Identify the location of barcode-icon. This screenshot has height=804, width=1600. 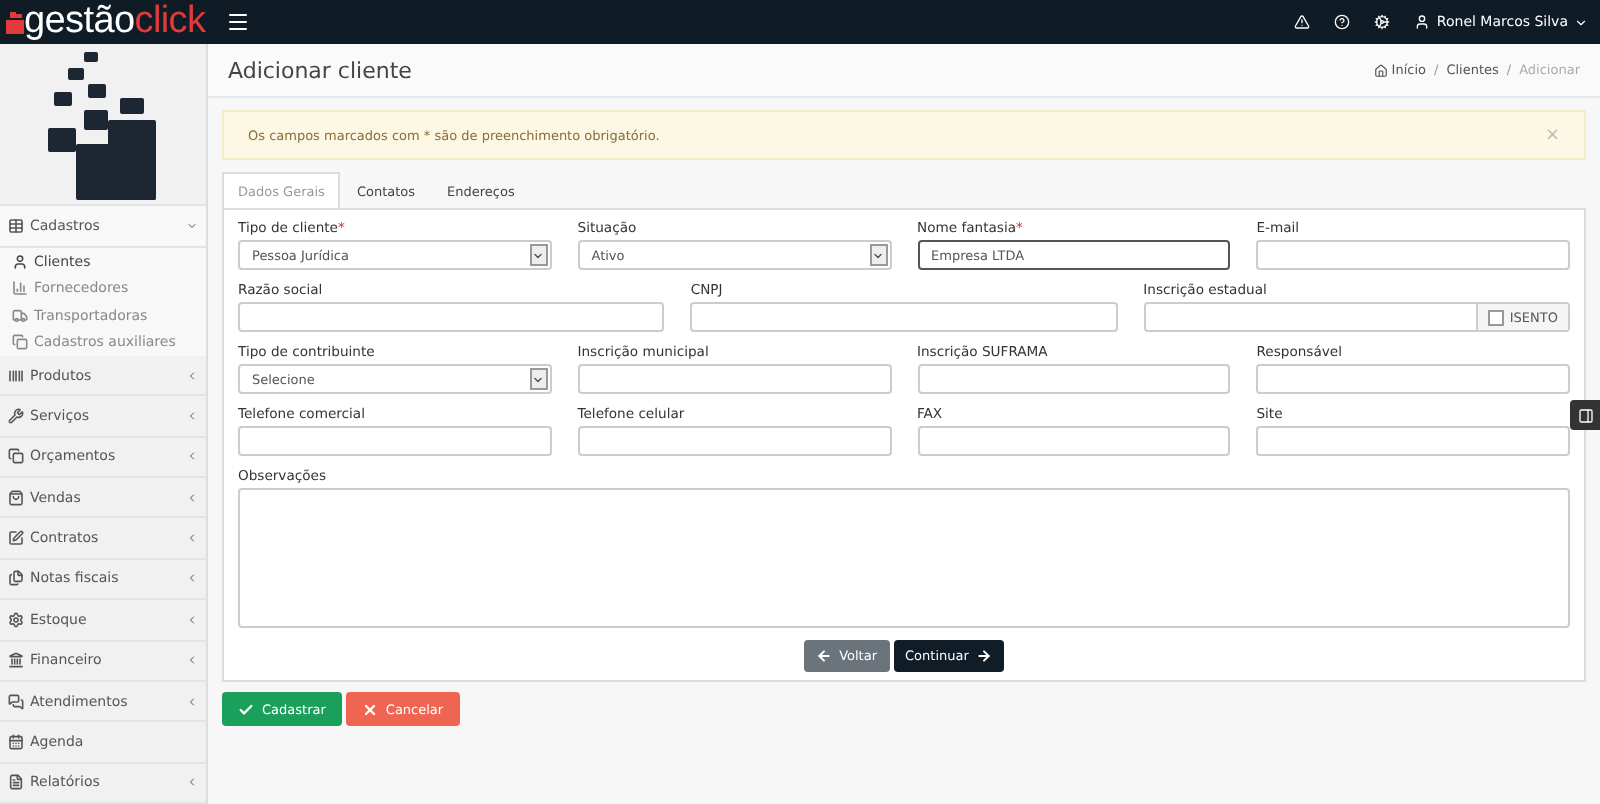
(16, 375).